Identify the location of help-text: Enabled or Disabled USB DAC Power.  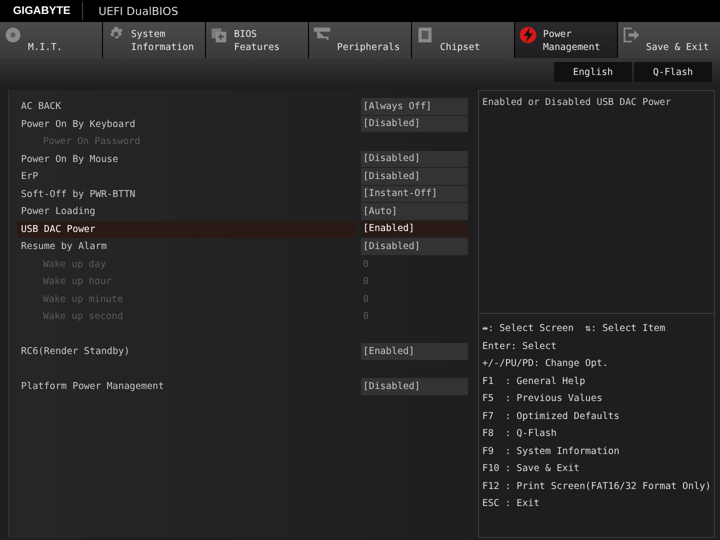
(577, 102).